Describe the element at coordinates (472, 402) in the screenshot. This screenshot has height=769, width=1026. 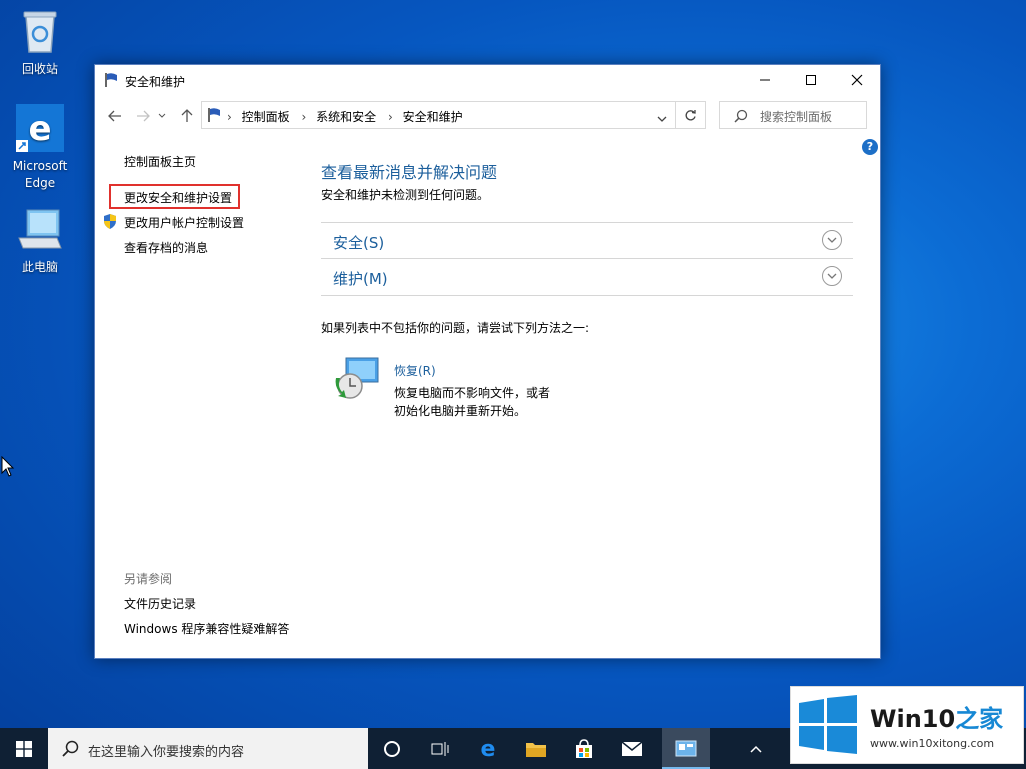
I see `recovery-description: 恢复电脑而不影响文件，或者 初始化电脑并重新开始。` at that location.